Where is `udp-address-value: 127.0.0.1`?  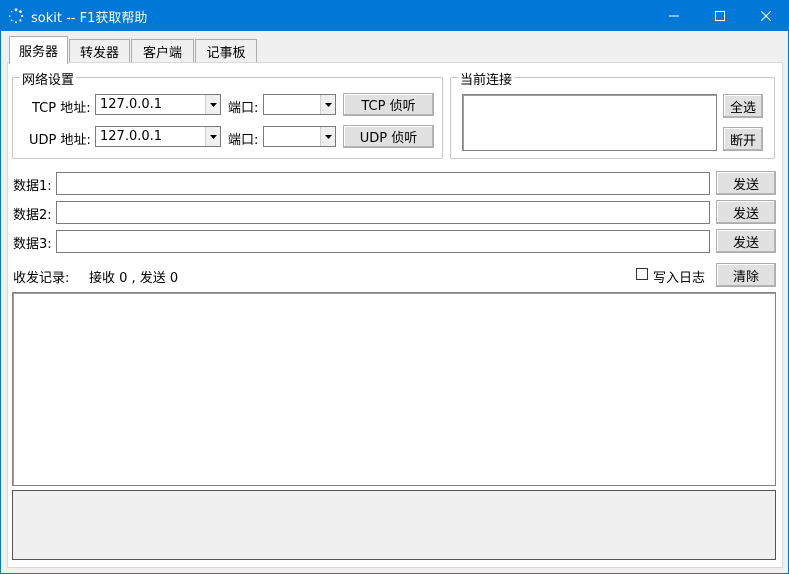 udp-address-value: 127.0.0.1 is located at coordinates (131, 136).